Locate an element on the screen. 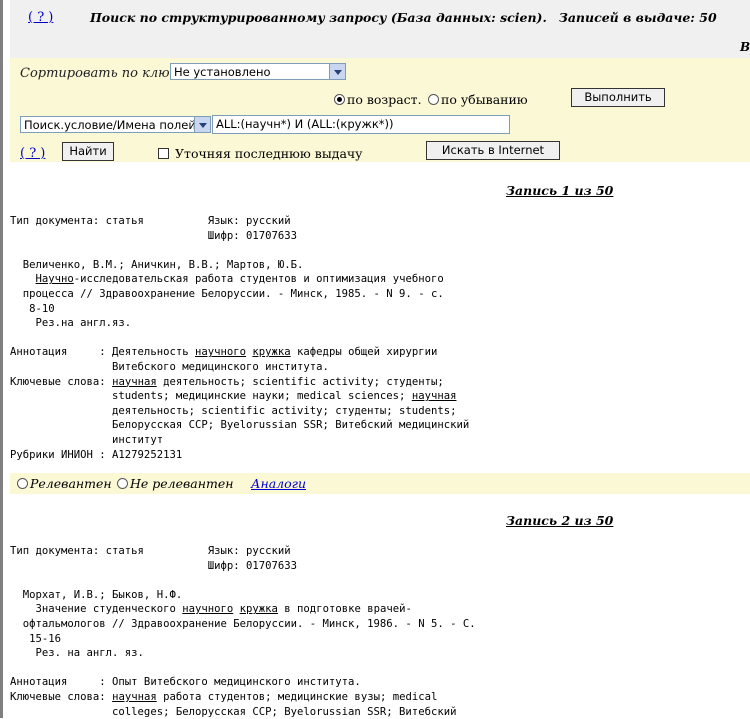  sort-label: Сортировать по ключу is located at coordinates (103, 73).